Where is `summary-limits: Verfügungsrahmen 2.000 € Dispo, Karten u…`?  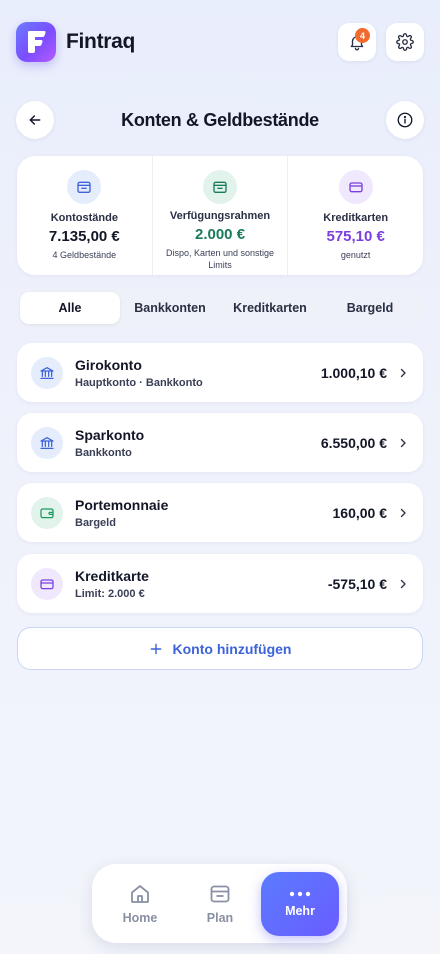 summary-limits: Verfügungsrahmen 2.000 € Dispo, Karten u… is located at coordinates (219, 215).